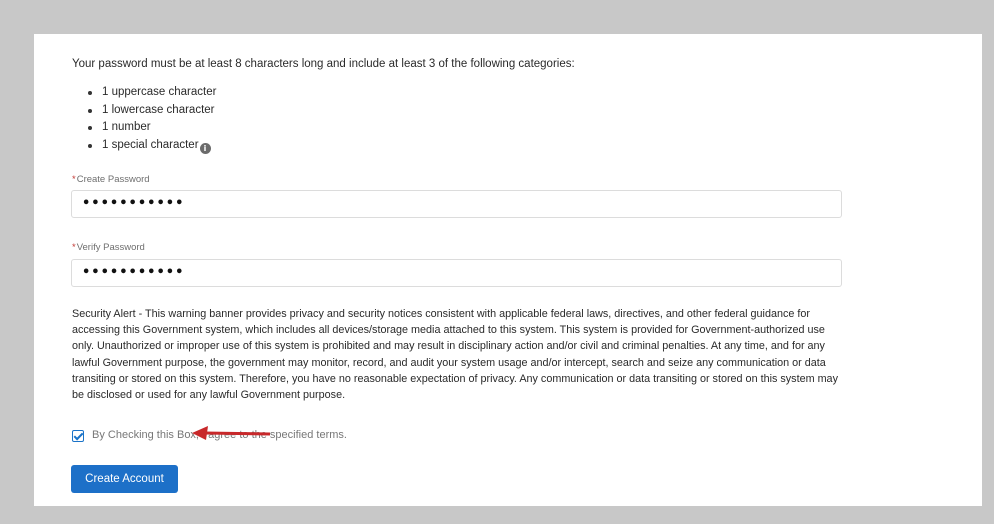 This screenshot has width=994, height=524. I want to click on create-account-button: Create Account, so click(124, 479).